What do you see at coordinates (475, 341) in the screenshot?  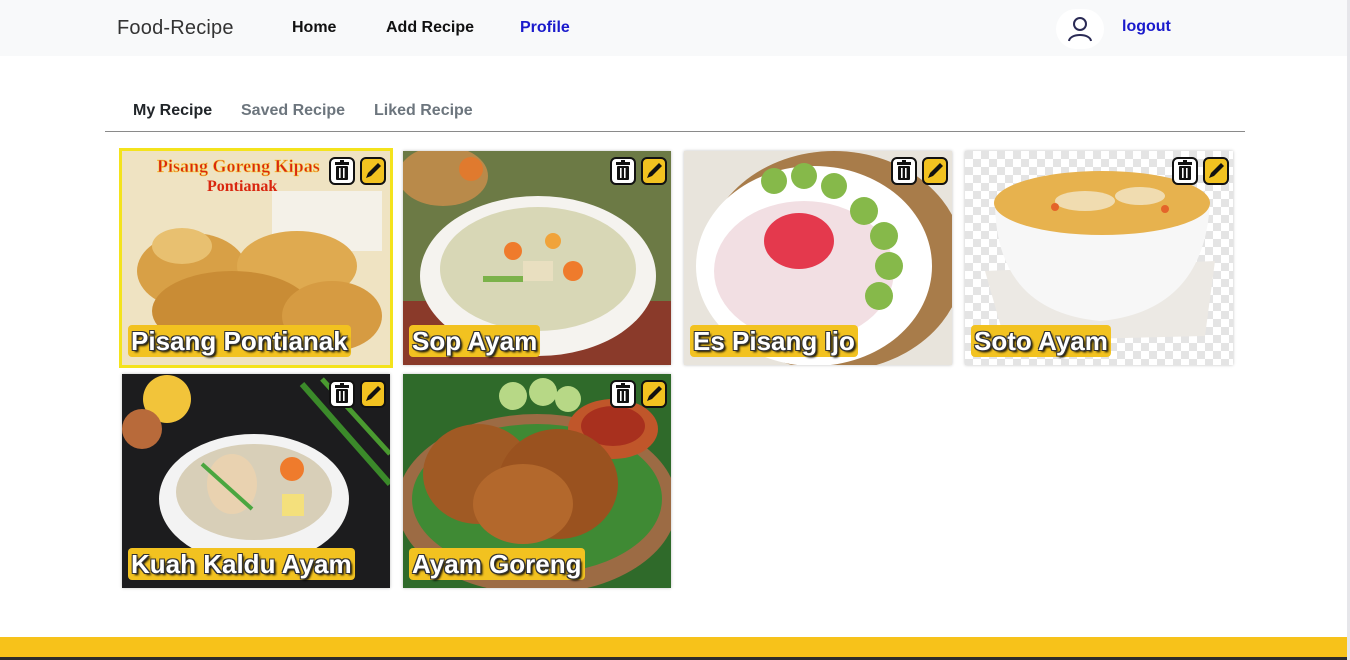 I see `recipe-title: Sop Ayam` at bounding box center [475, 341].